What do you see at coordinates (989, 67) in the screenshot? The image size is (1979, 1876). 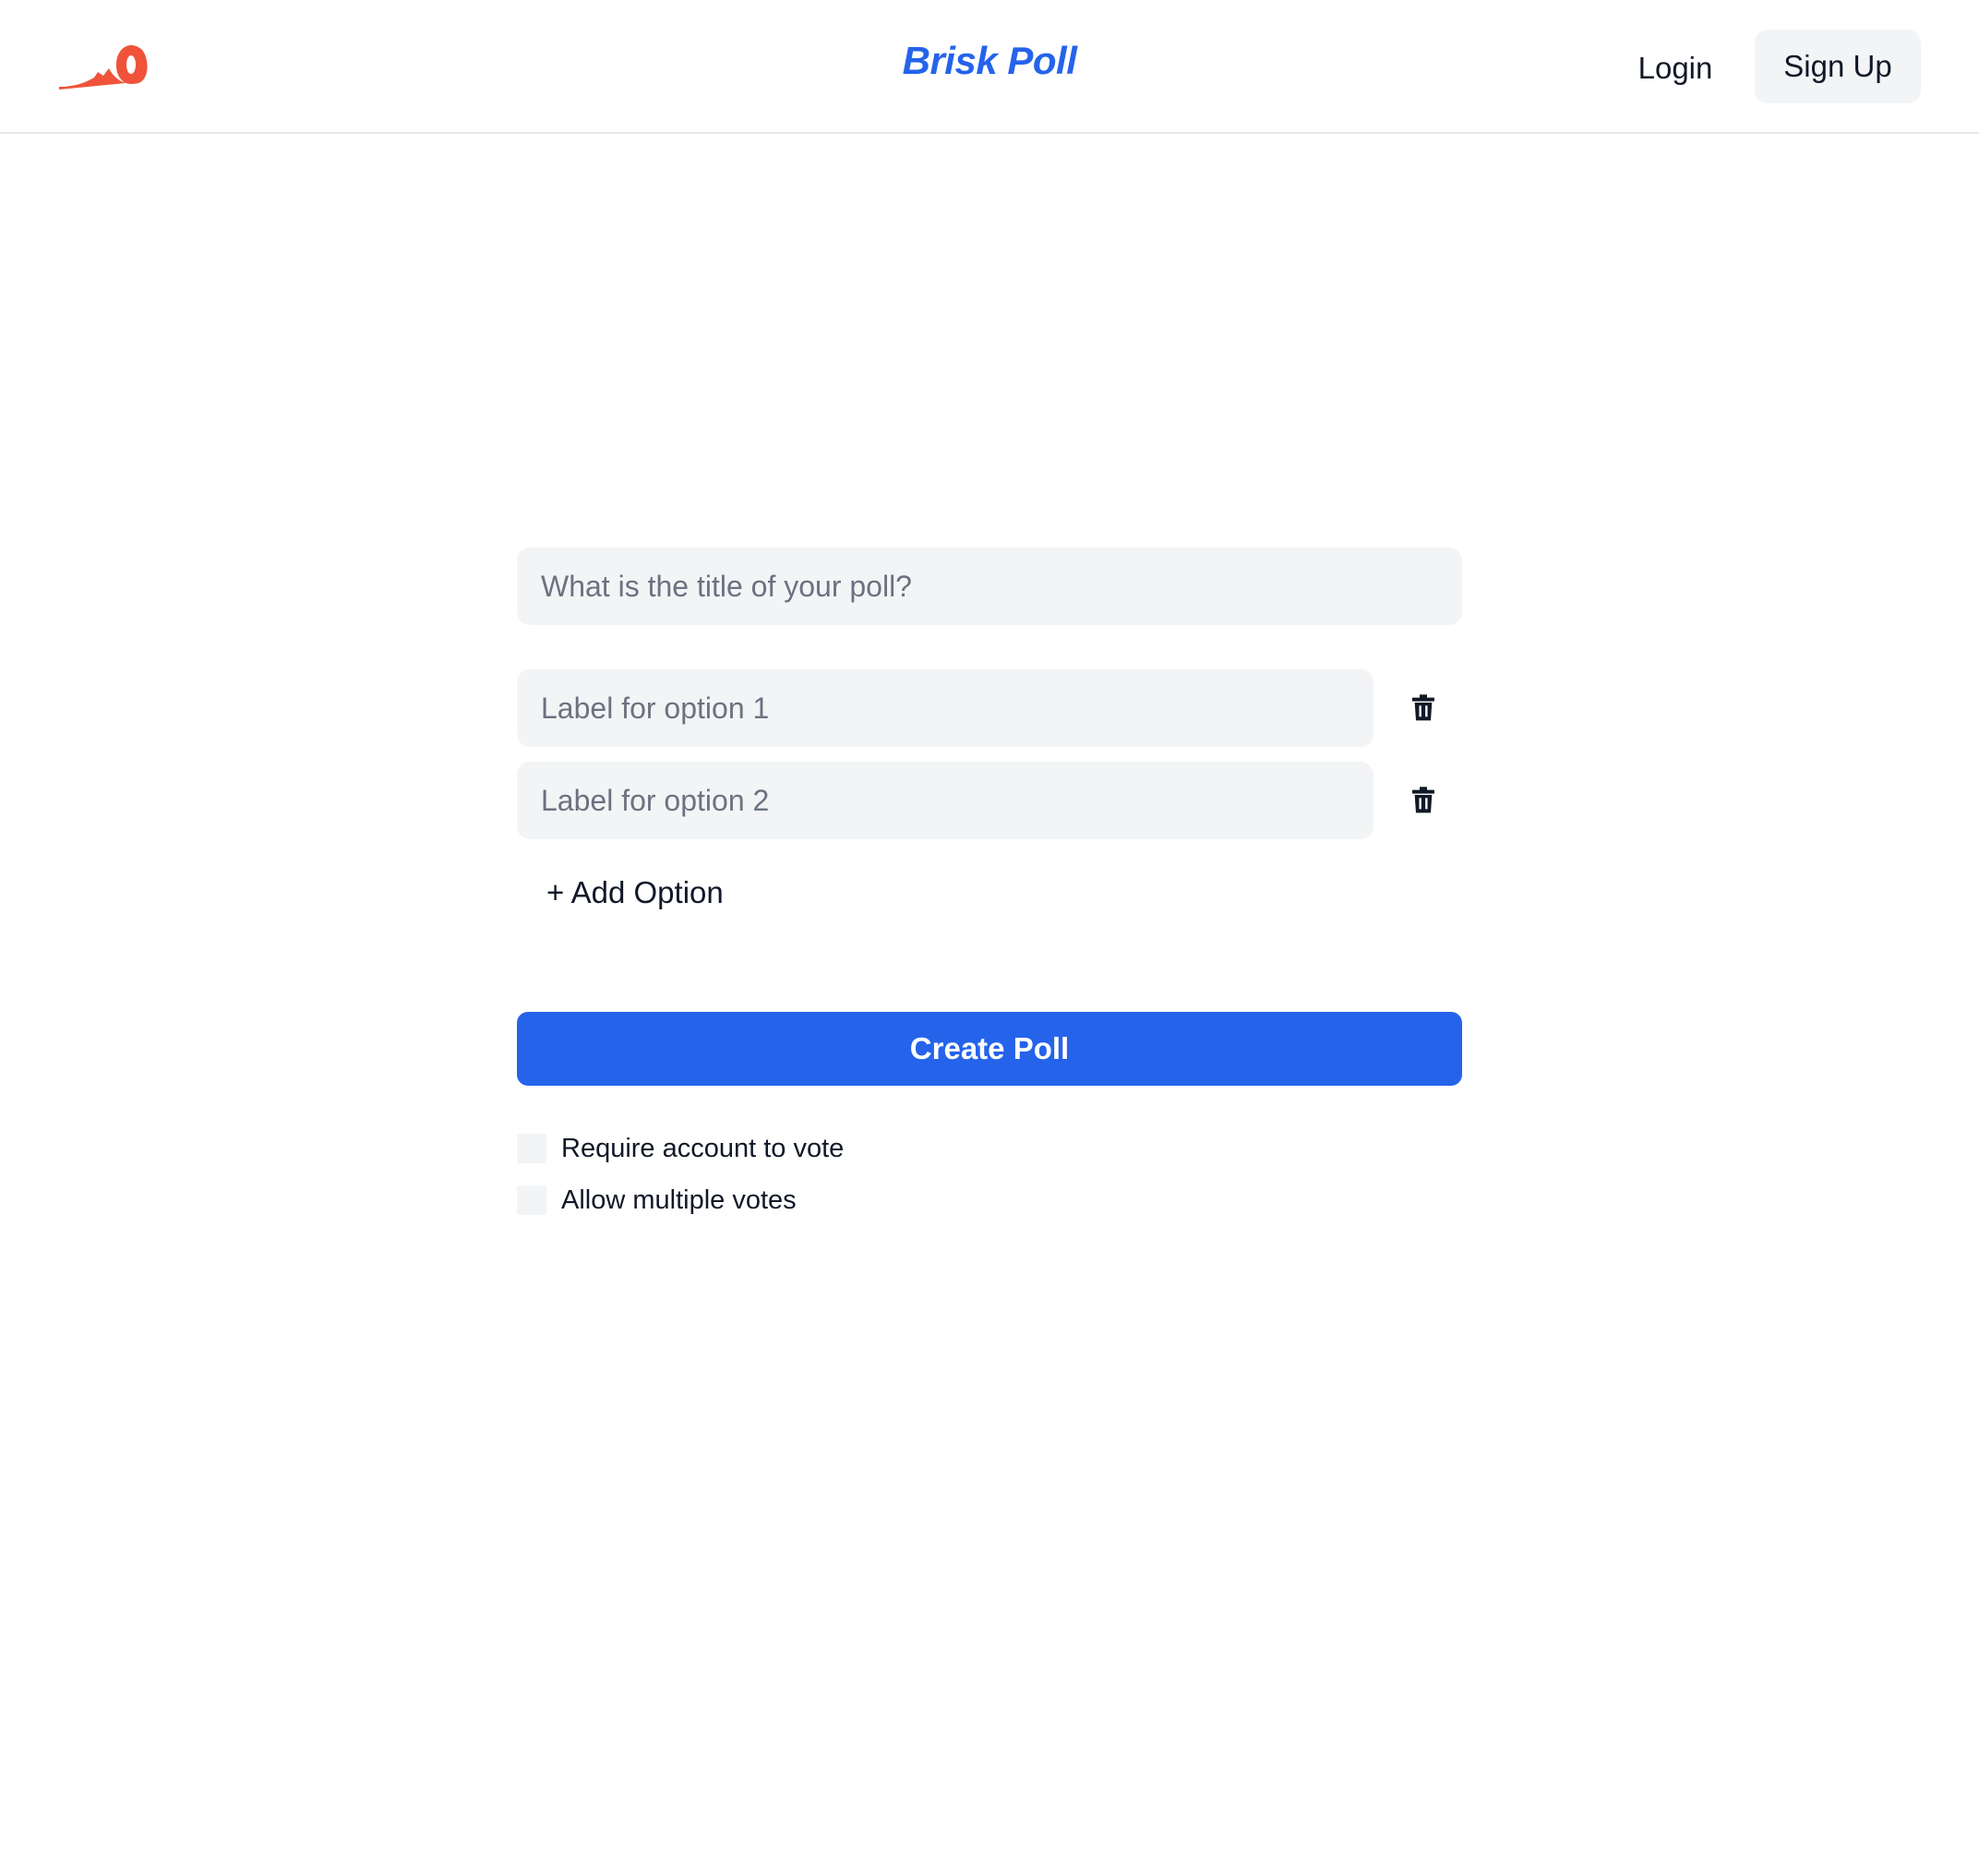 I see `top-nav: Brisk Poll Login Sign Up` at bounding box center [989, 67].